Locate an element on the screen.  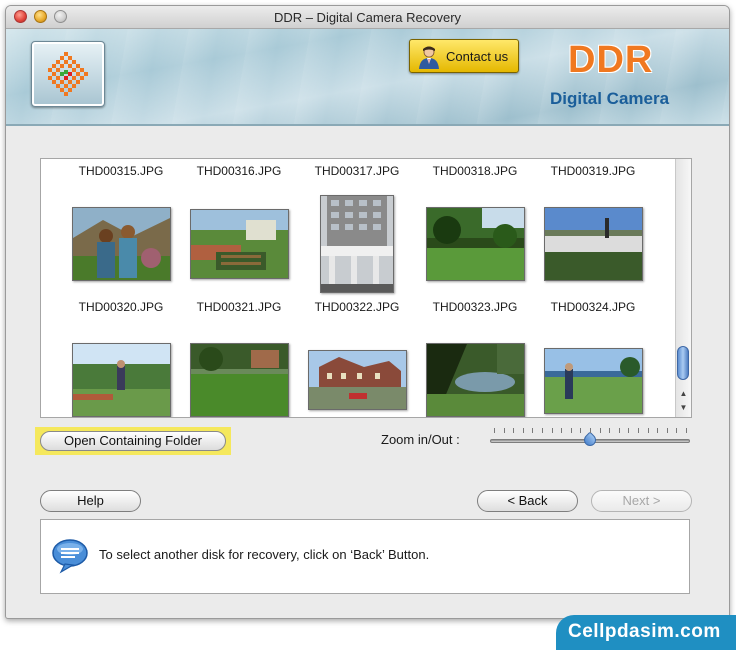
file-name: THD00322.JPG is located at coordinates (357, 307).